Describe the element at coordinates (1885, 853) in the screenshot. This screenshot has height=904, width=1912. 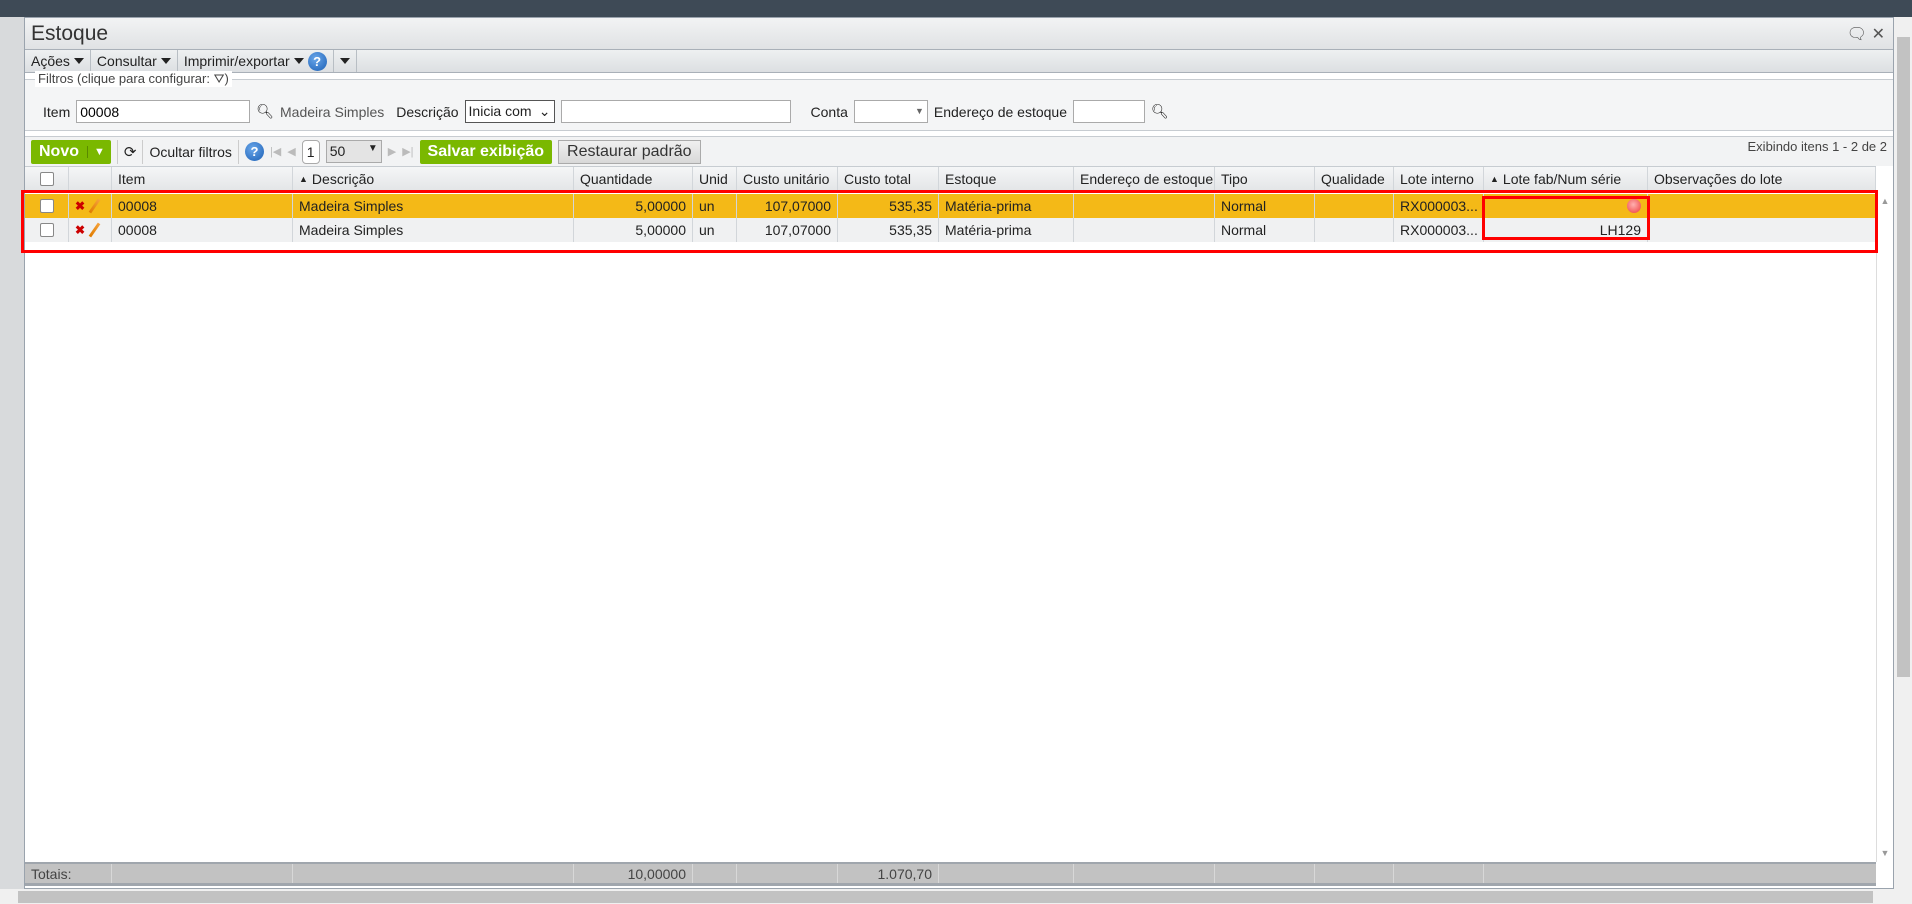
I see `scroll-down-icon: ▼` at that location.